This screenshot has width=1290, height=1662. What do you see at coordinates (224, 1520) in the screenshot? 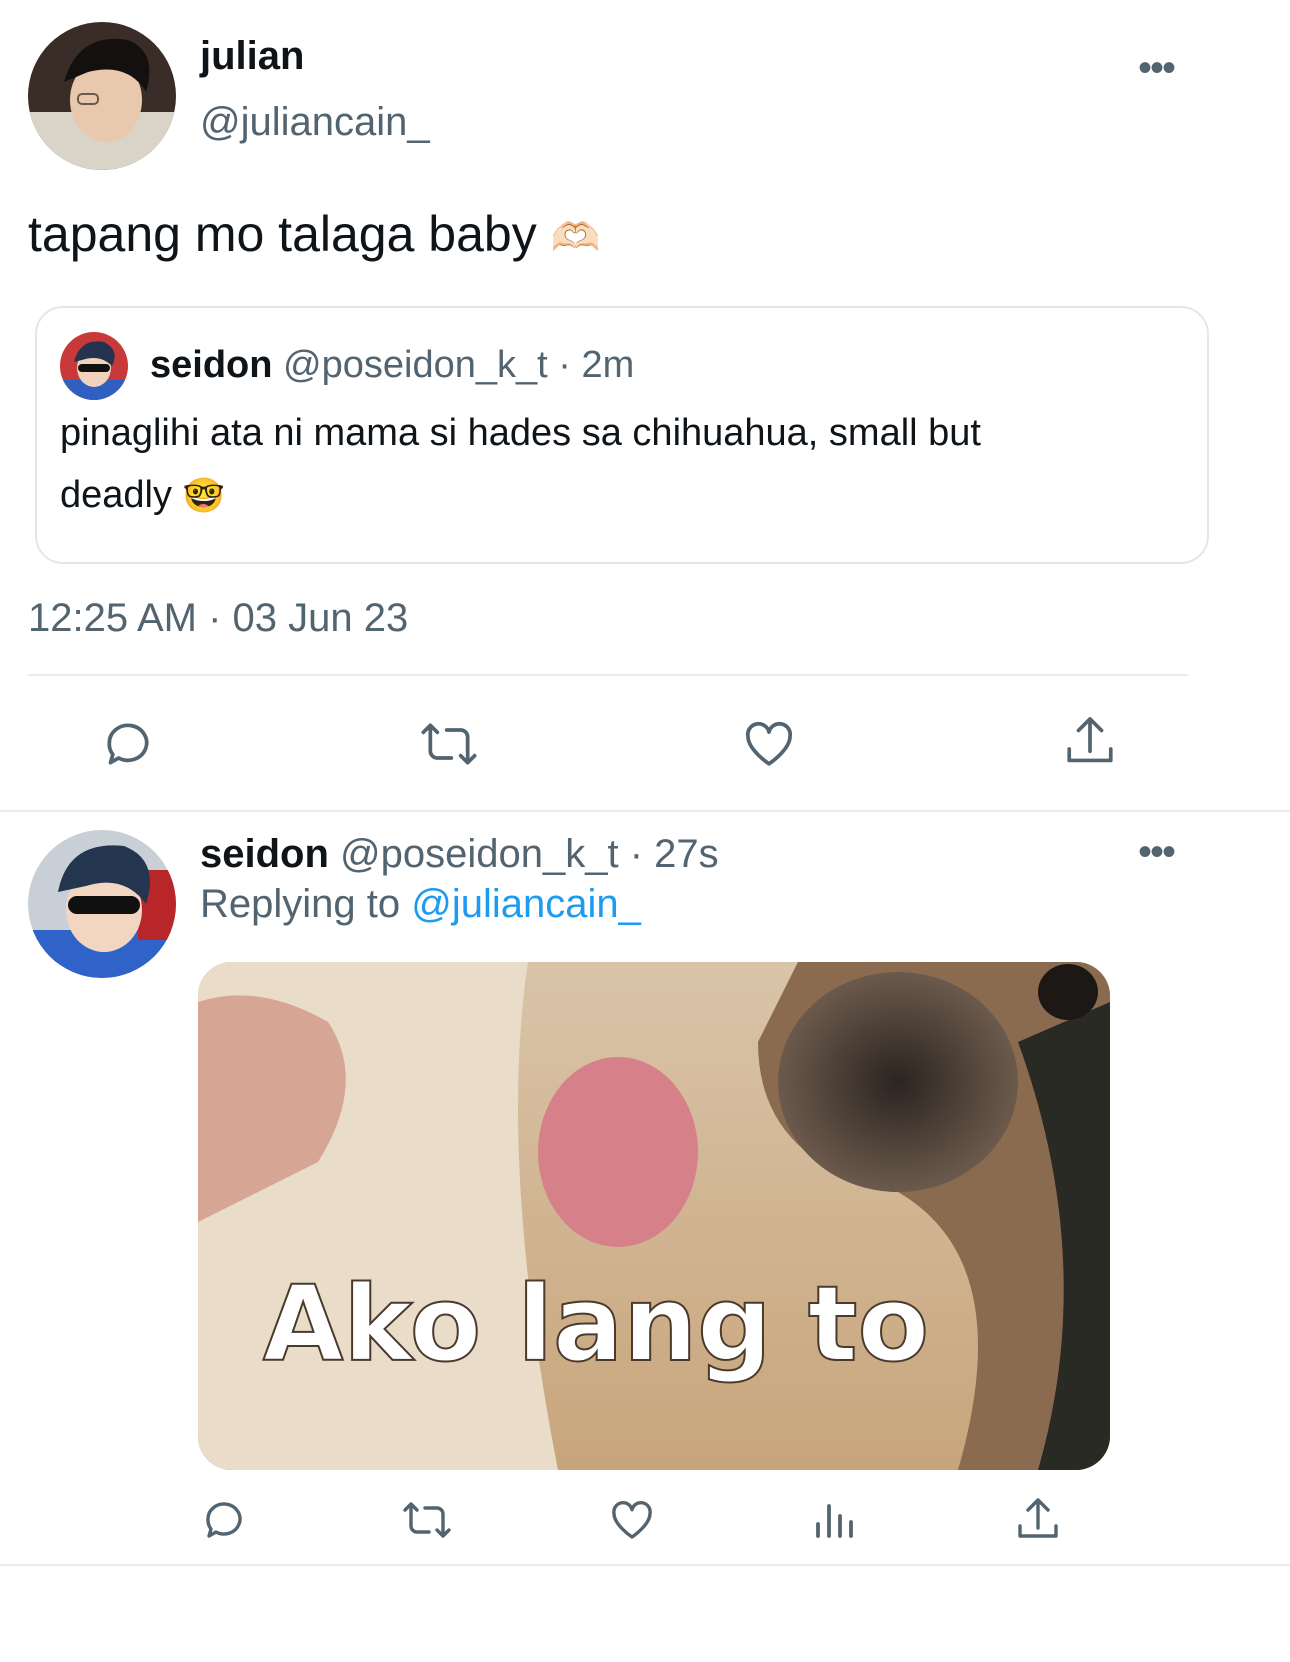
I see `reply-reply-icon` at bounding box center [224, 1520].